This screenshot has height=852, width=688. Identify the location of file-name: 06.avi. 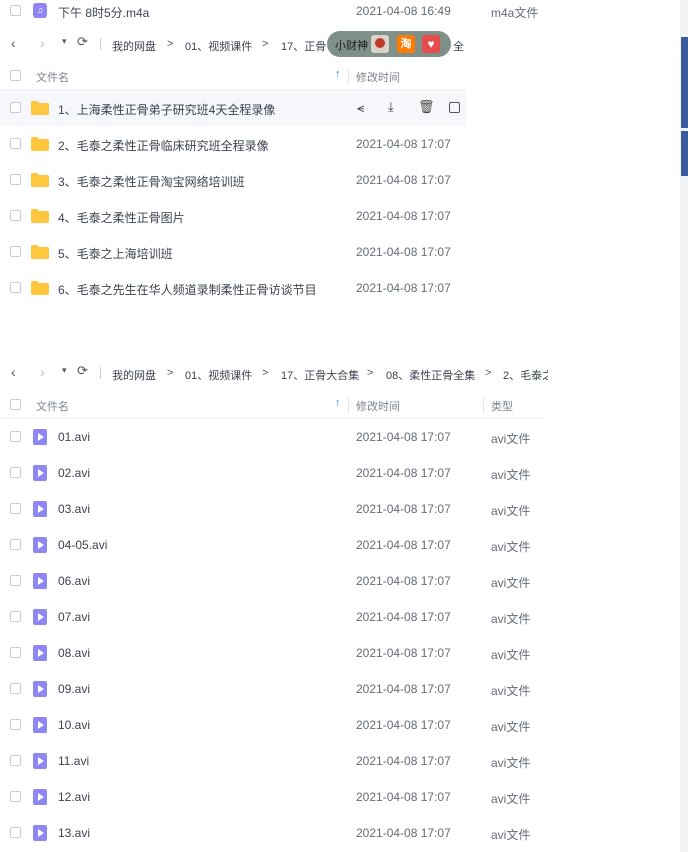
(74, 581).